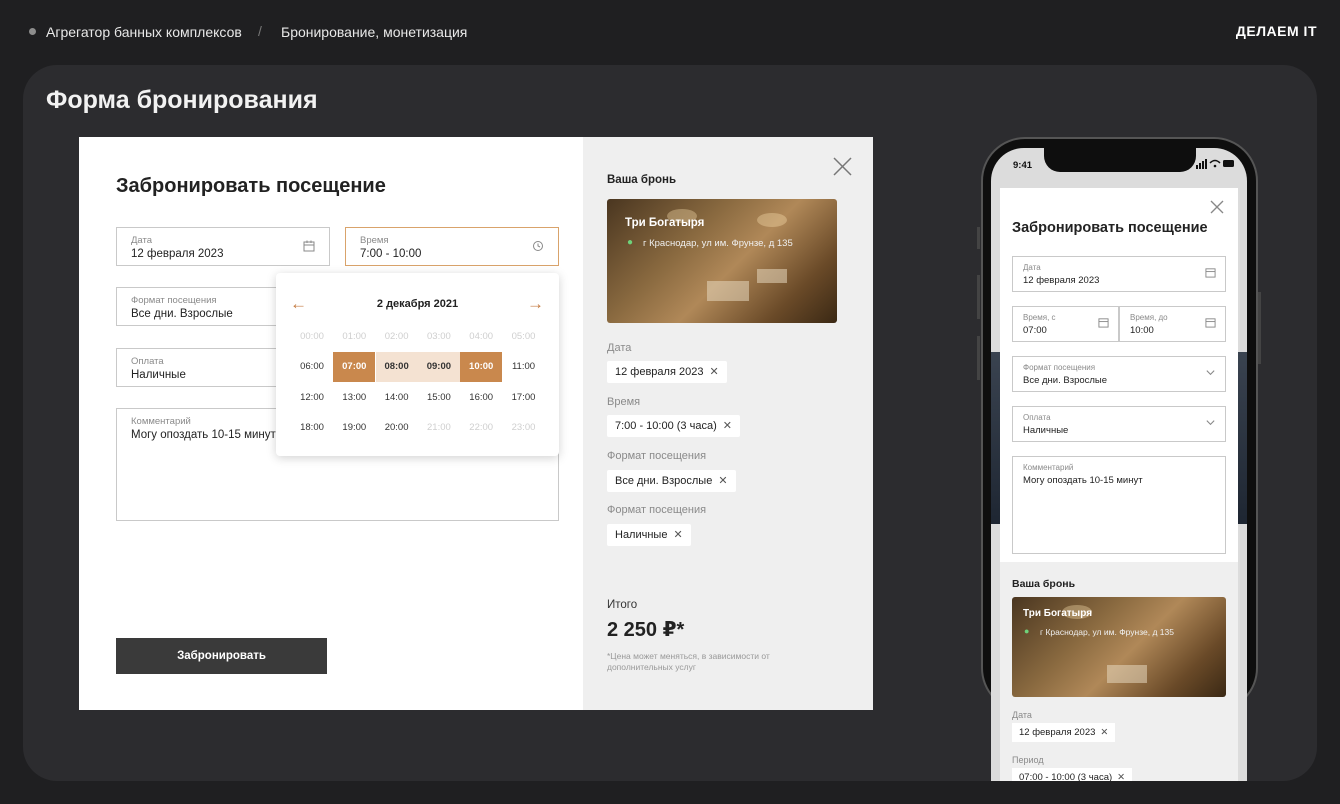 This screenshot has height=804, width=1340. Describe the element at coordinates (1119, 374) in the screenshot. I see `mobile-format-select: Формат посещения Все дни. Взрослые` at that location.